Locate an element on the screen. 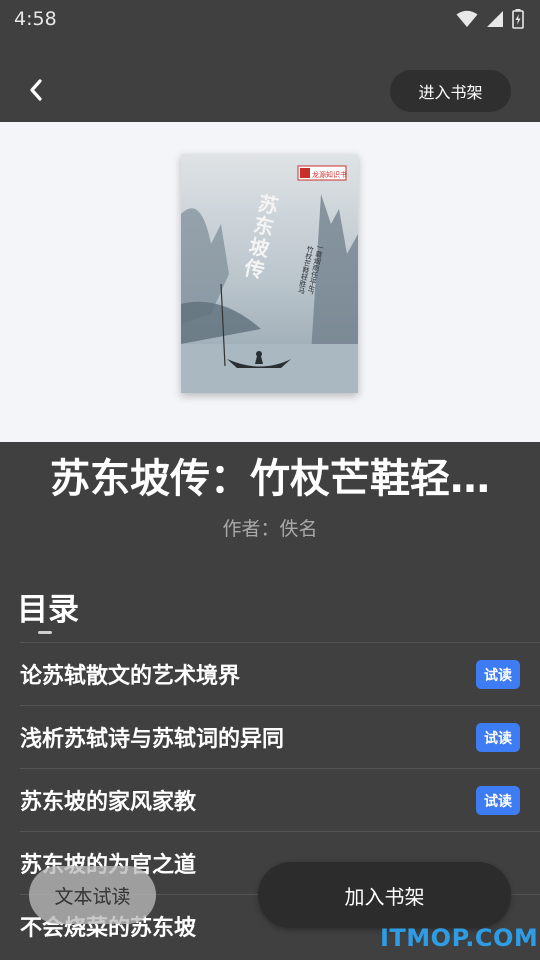 This screenshot has width=540, height=960. add-to-bookshelf-button: 加入书架 is located at coordinates (384, 895).